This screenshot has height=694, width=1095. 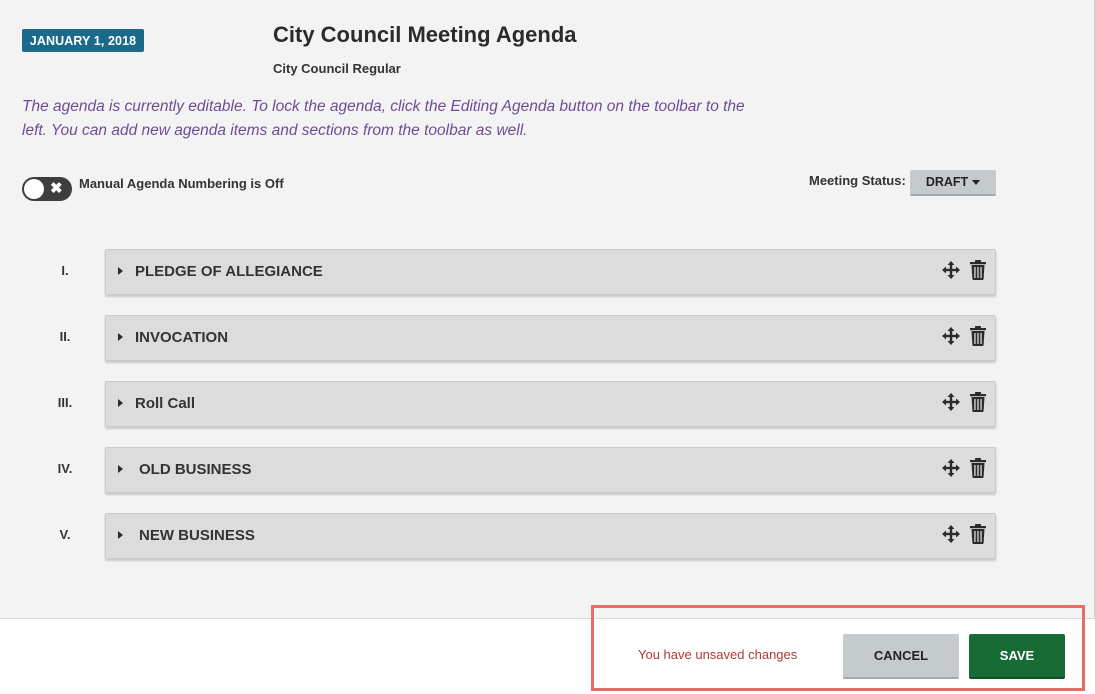 What do you see at coordinates (976, 182) in the screenshot?
I see `caret-down-icon` at bounding box center [976, 182].